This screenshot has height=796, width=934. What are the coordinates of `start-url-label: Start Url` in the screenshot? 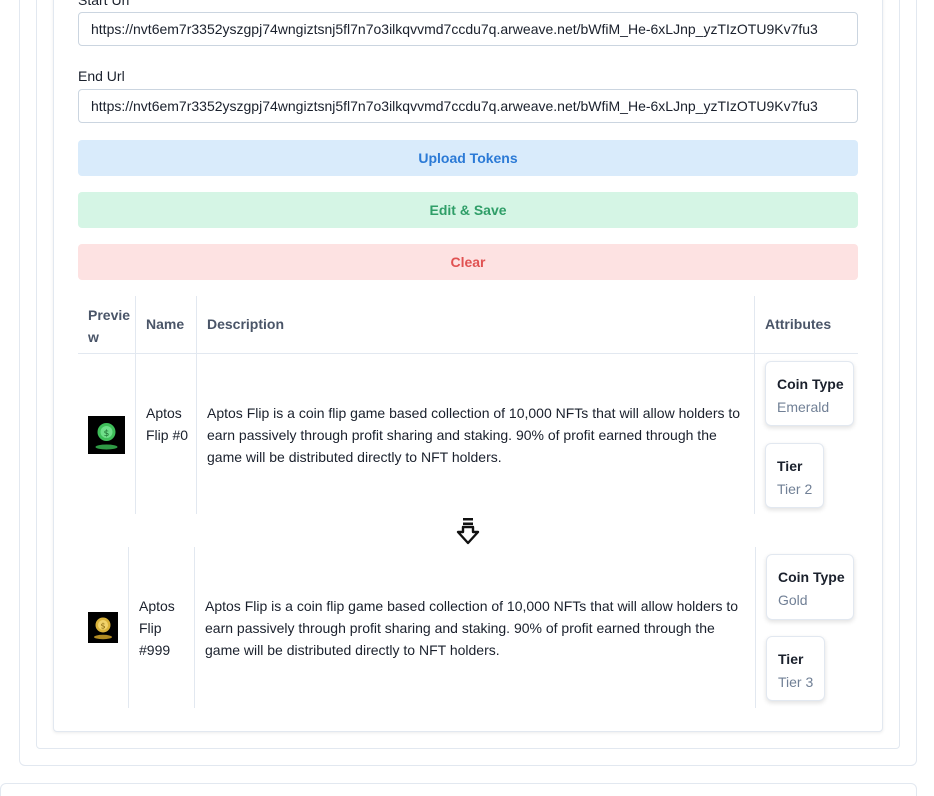 It's located at (104, 4).